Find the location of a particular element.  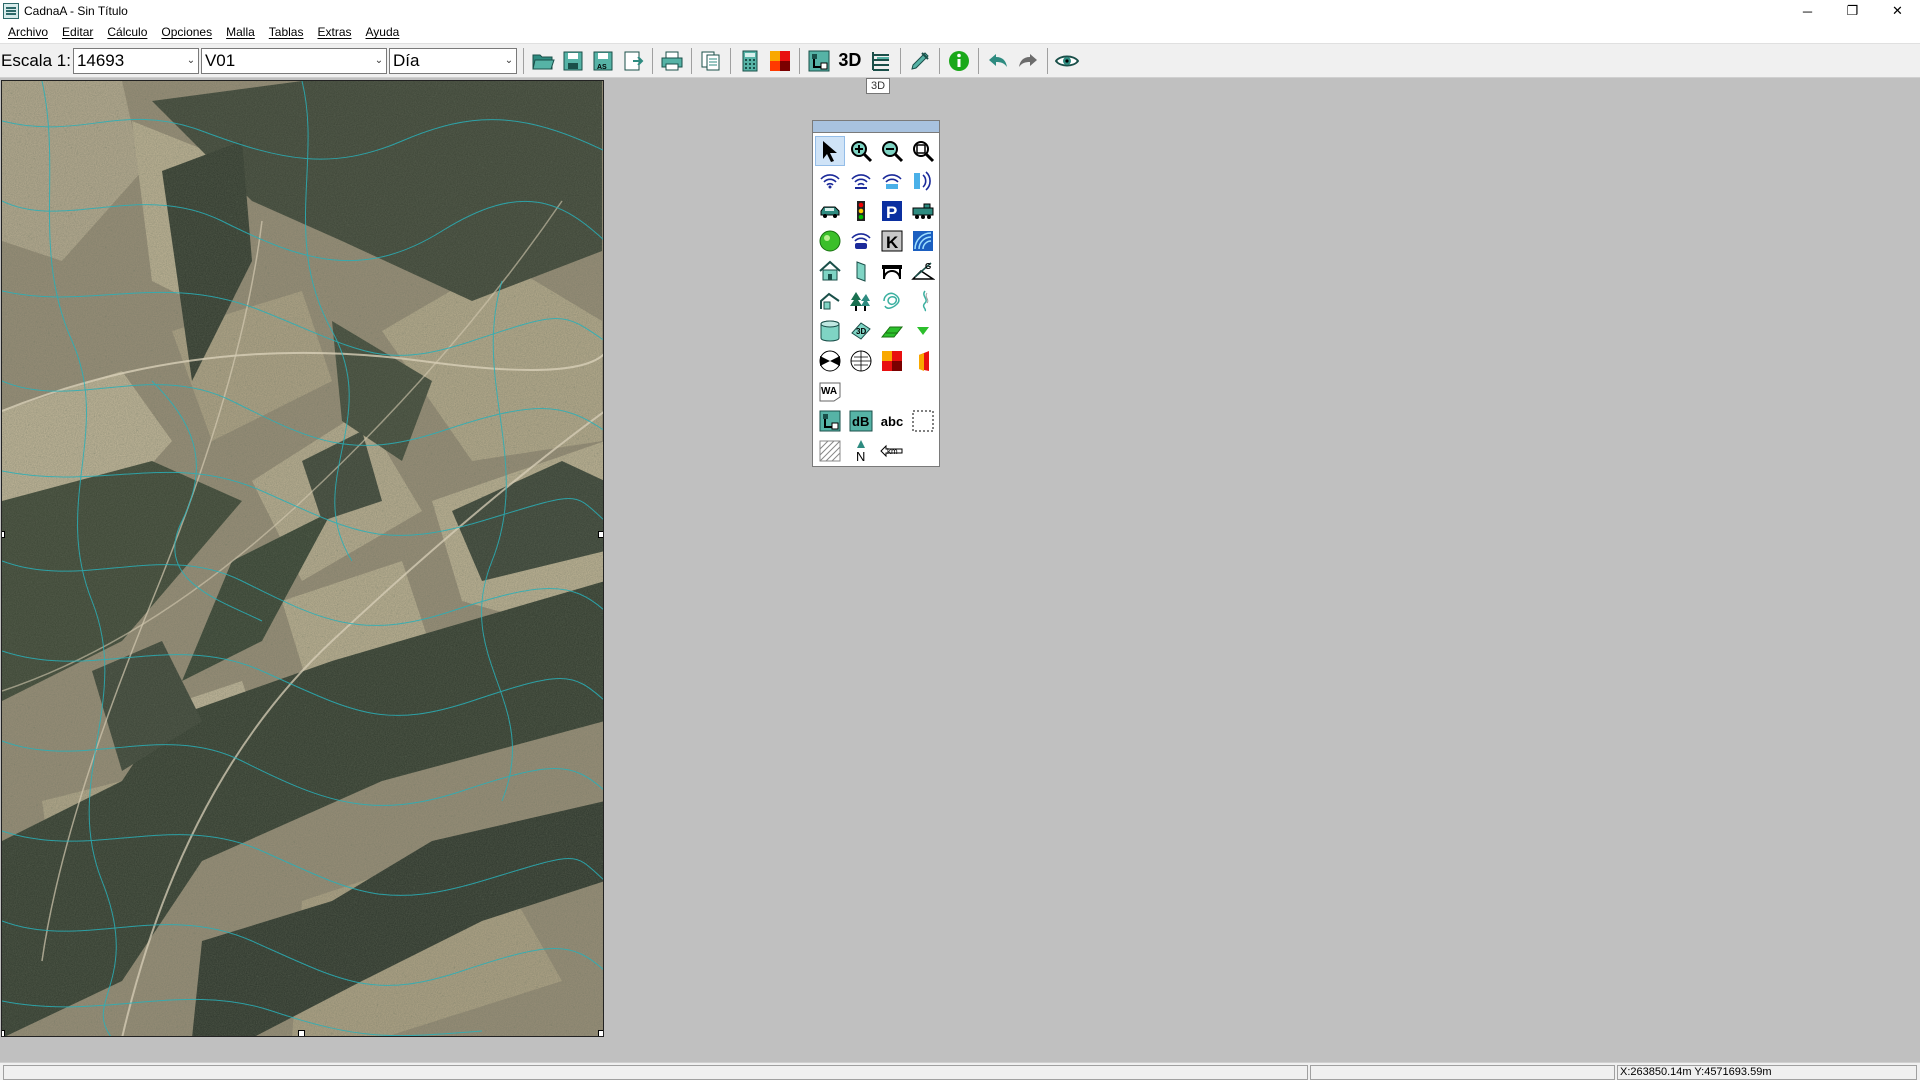

hatch-tool is located at coordinates (830, 451).